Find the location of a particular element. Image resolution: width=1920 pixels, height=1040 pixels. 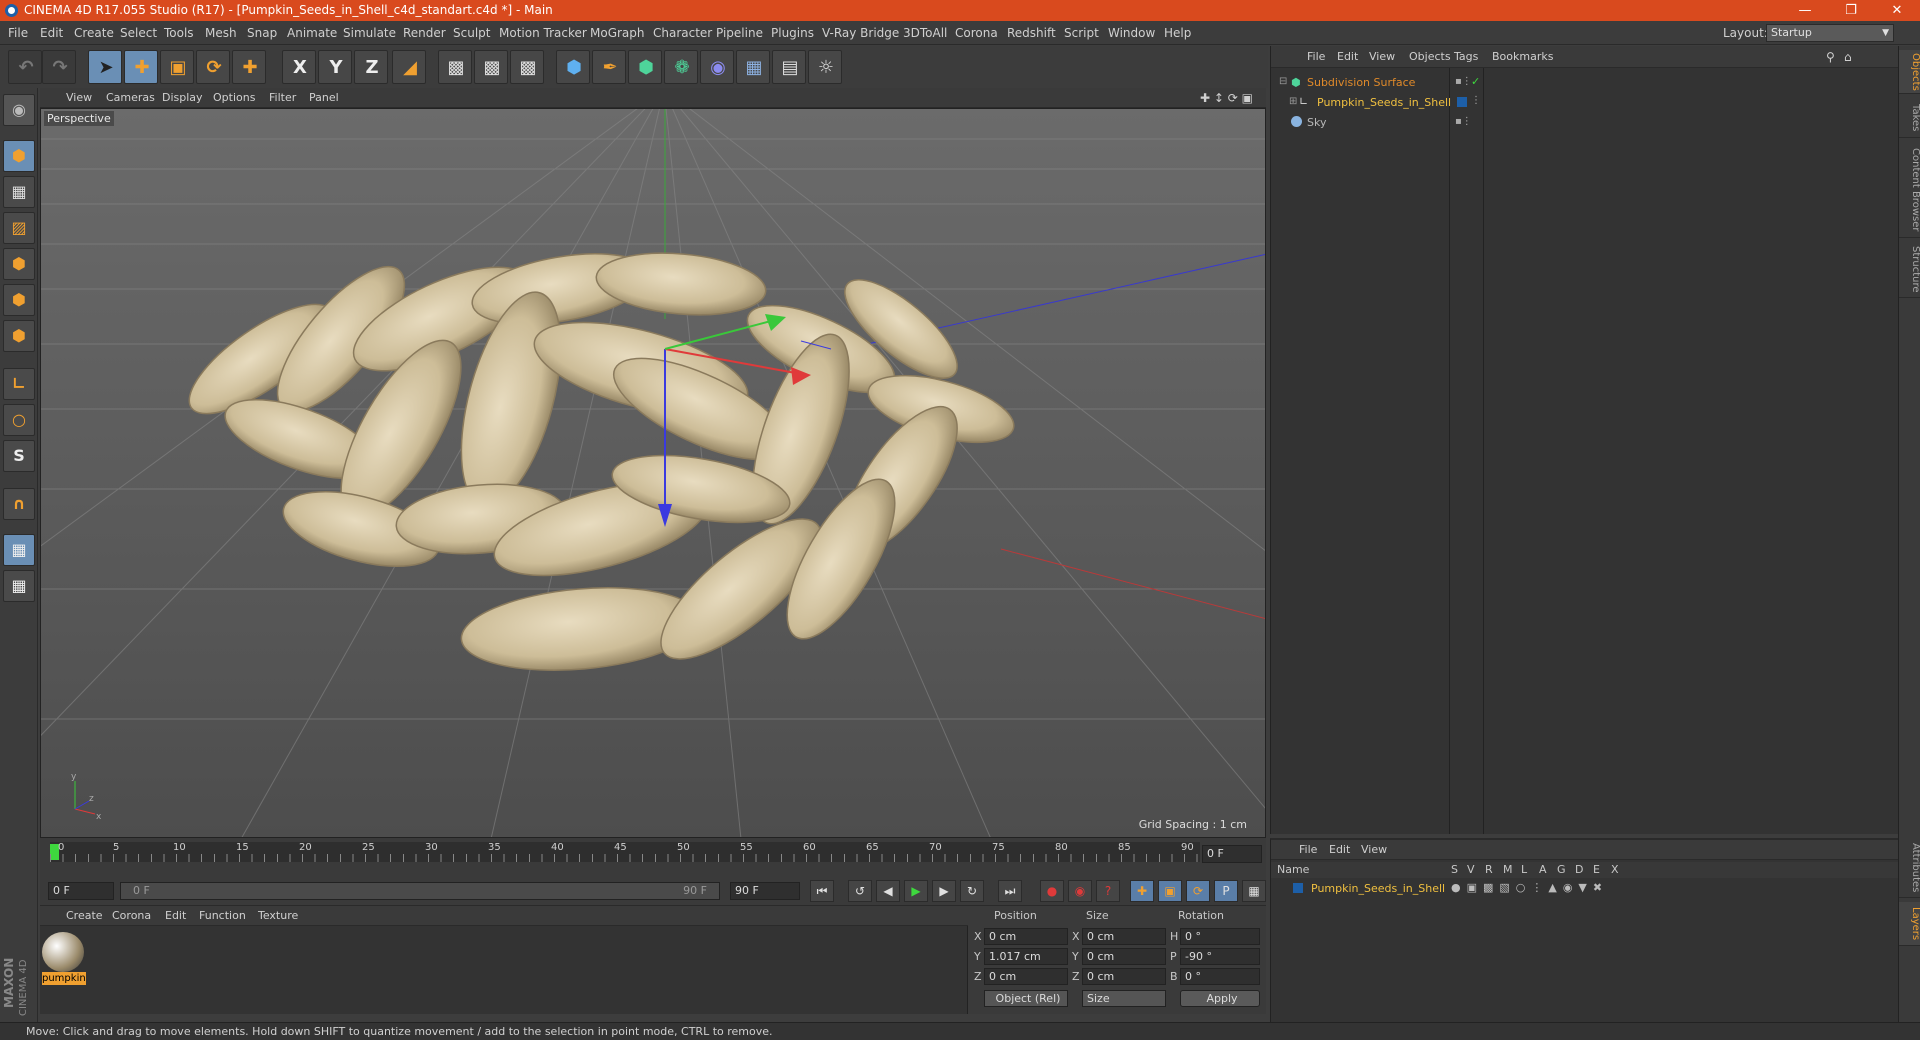

menu-edit: Edit is located at coordinates (51, 33).